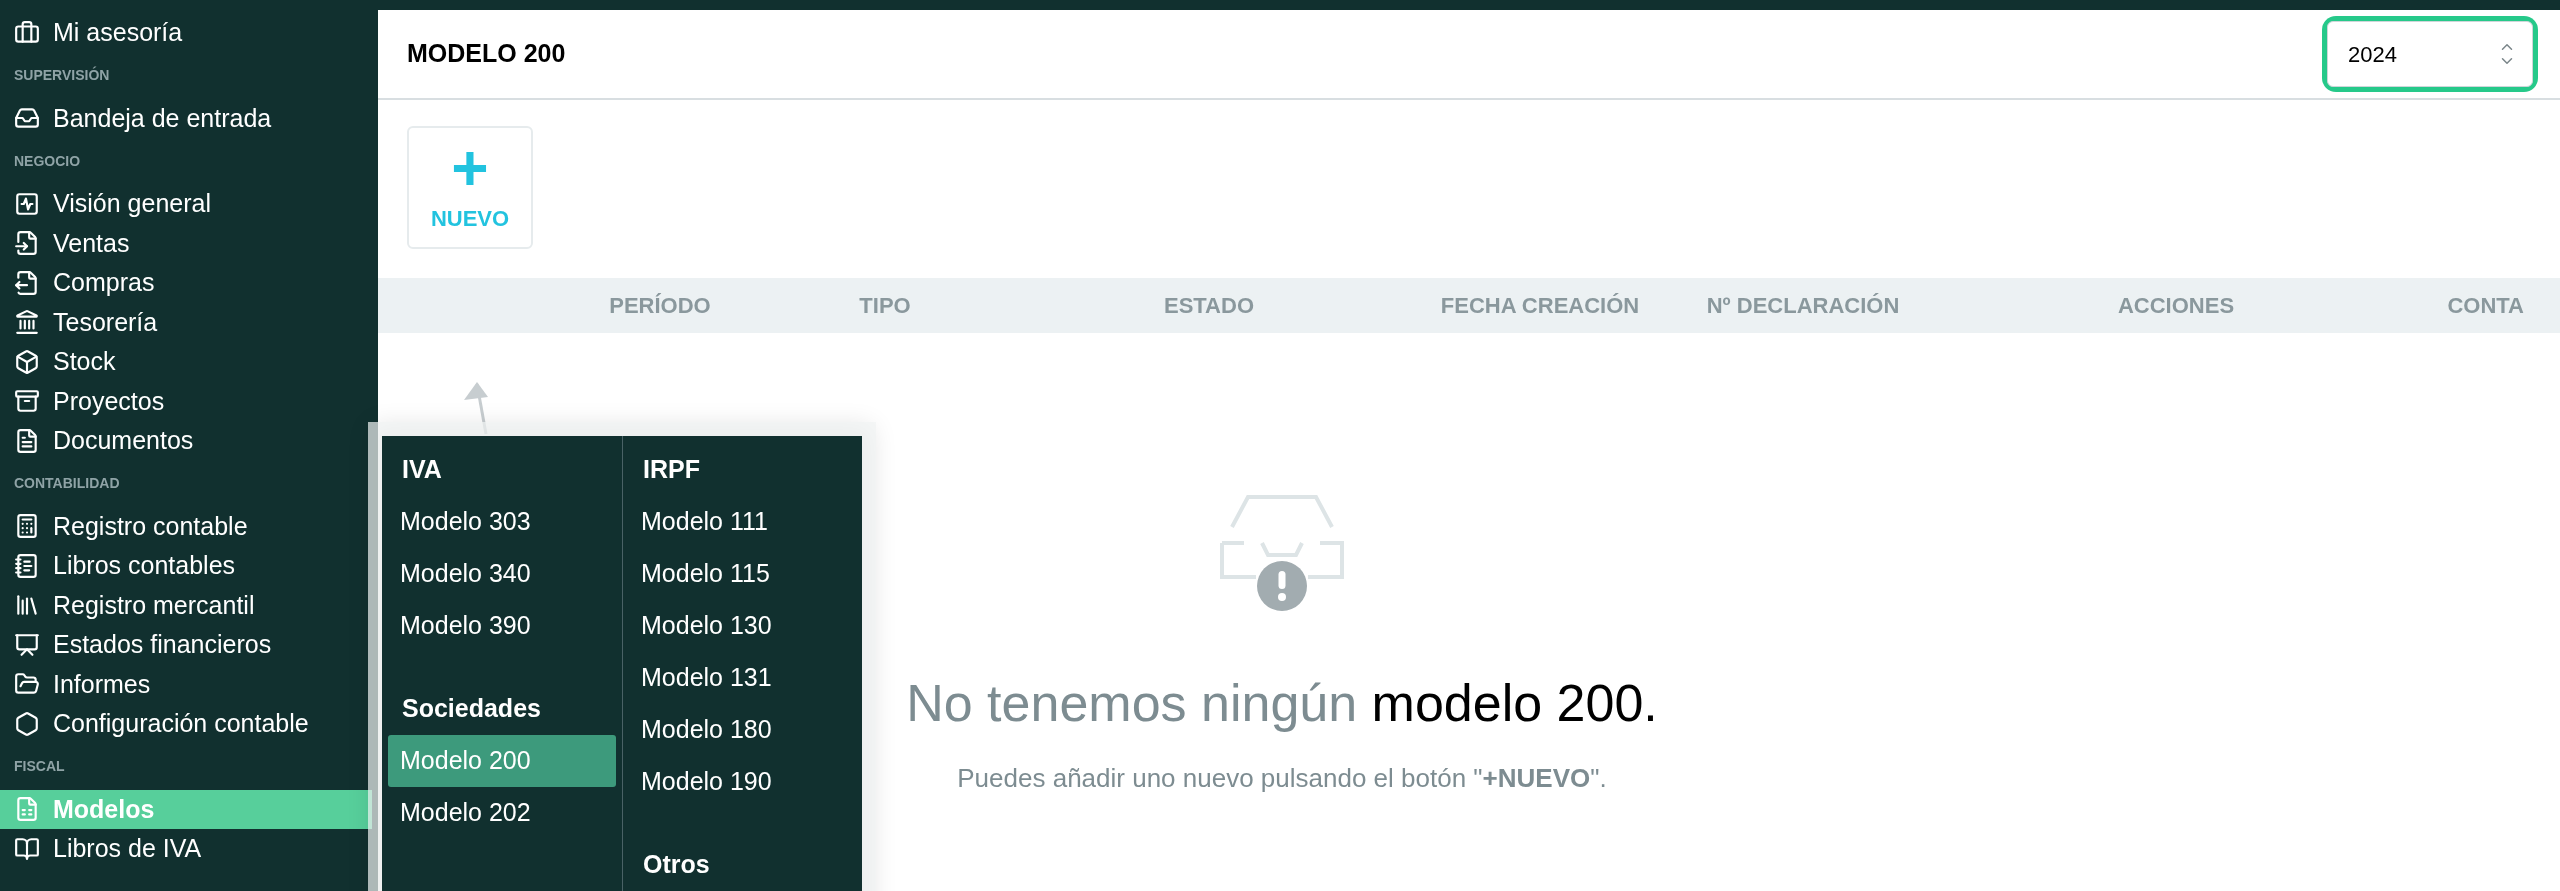 This screenshot has height=891, width=2560. Describe the element at coordinates (742, 730) in the screenshot. I see `menu-item: Modelo 180` at that location.